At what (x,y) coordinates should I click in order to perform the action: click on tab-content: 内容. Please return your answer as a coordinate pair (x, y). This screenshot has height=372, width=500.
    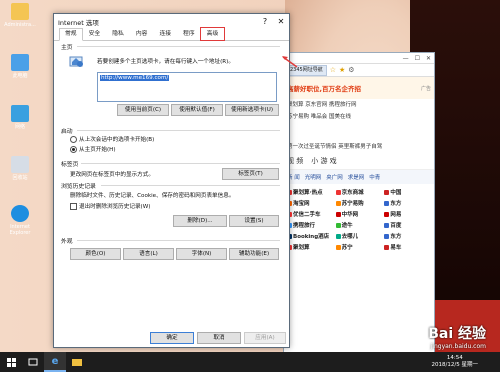
    Looking at the image, I should click on (142, 34).